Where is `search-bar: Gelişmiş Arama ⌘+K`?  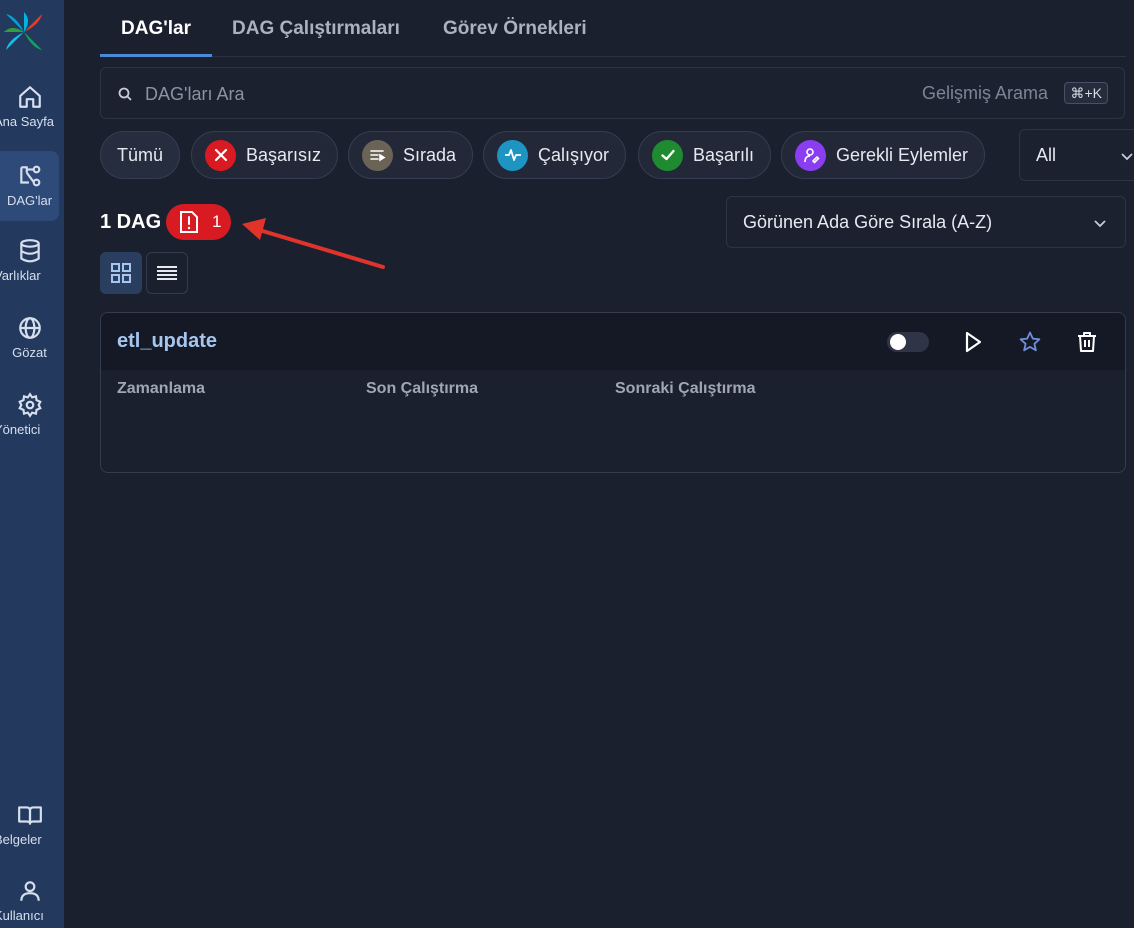 search-bar: Gelişmiş Arama ⌘+K is located at coordinates (612, 93).